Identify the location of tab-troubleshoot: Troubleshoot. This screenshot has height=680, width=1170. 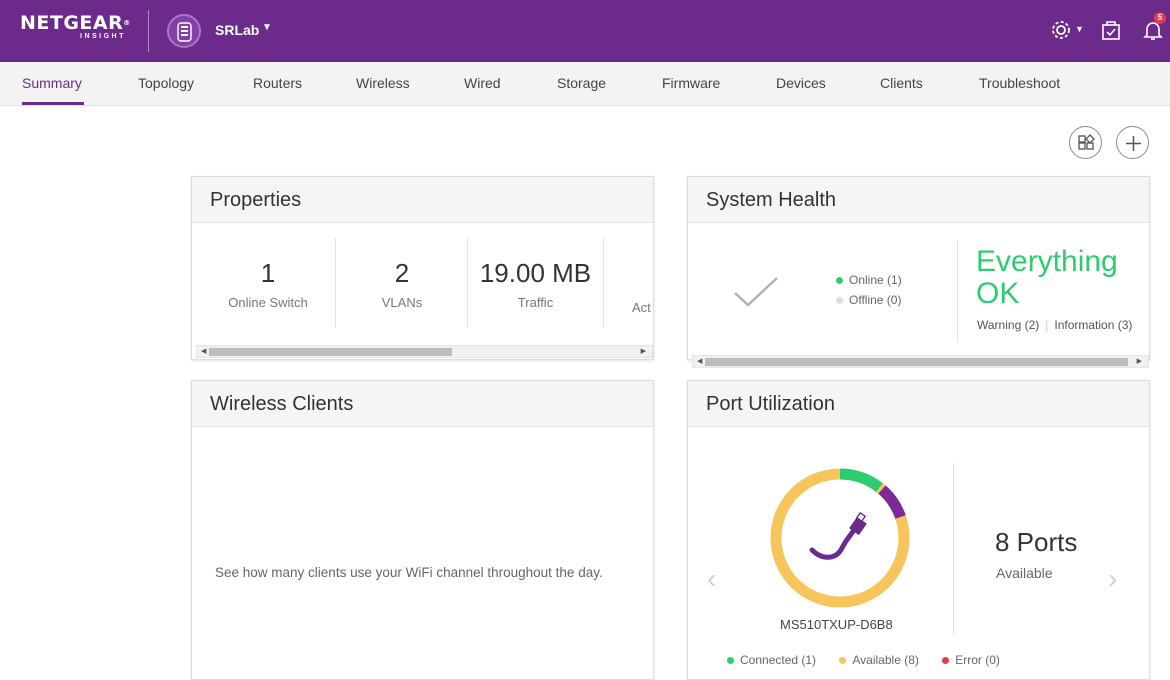
(1019, 83).